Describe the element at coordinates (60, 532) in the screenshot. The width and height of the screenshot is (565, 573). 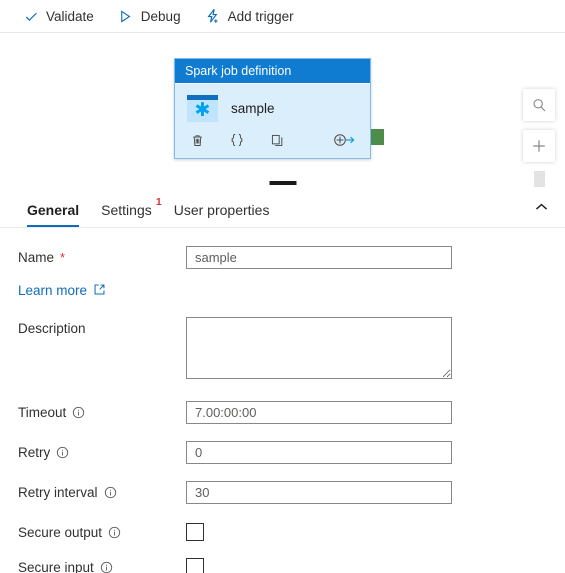
I see `secure-output-label: Secure output` at that location.